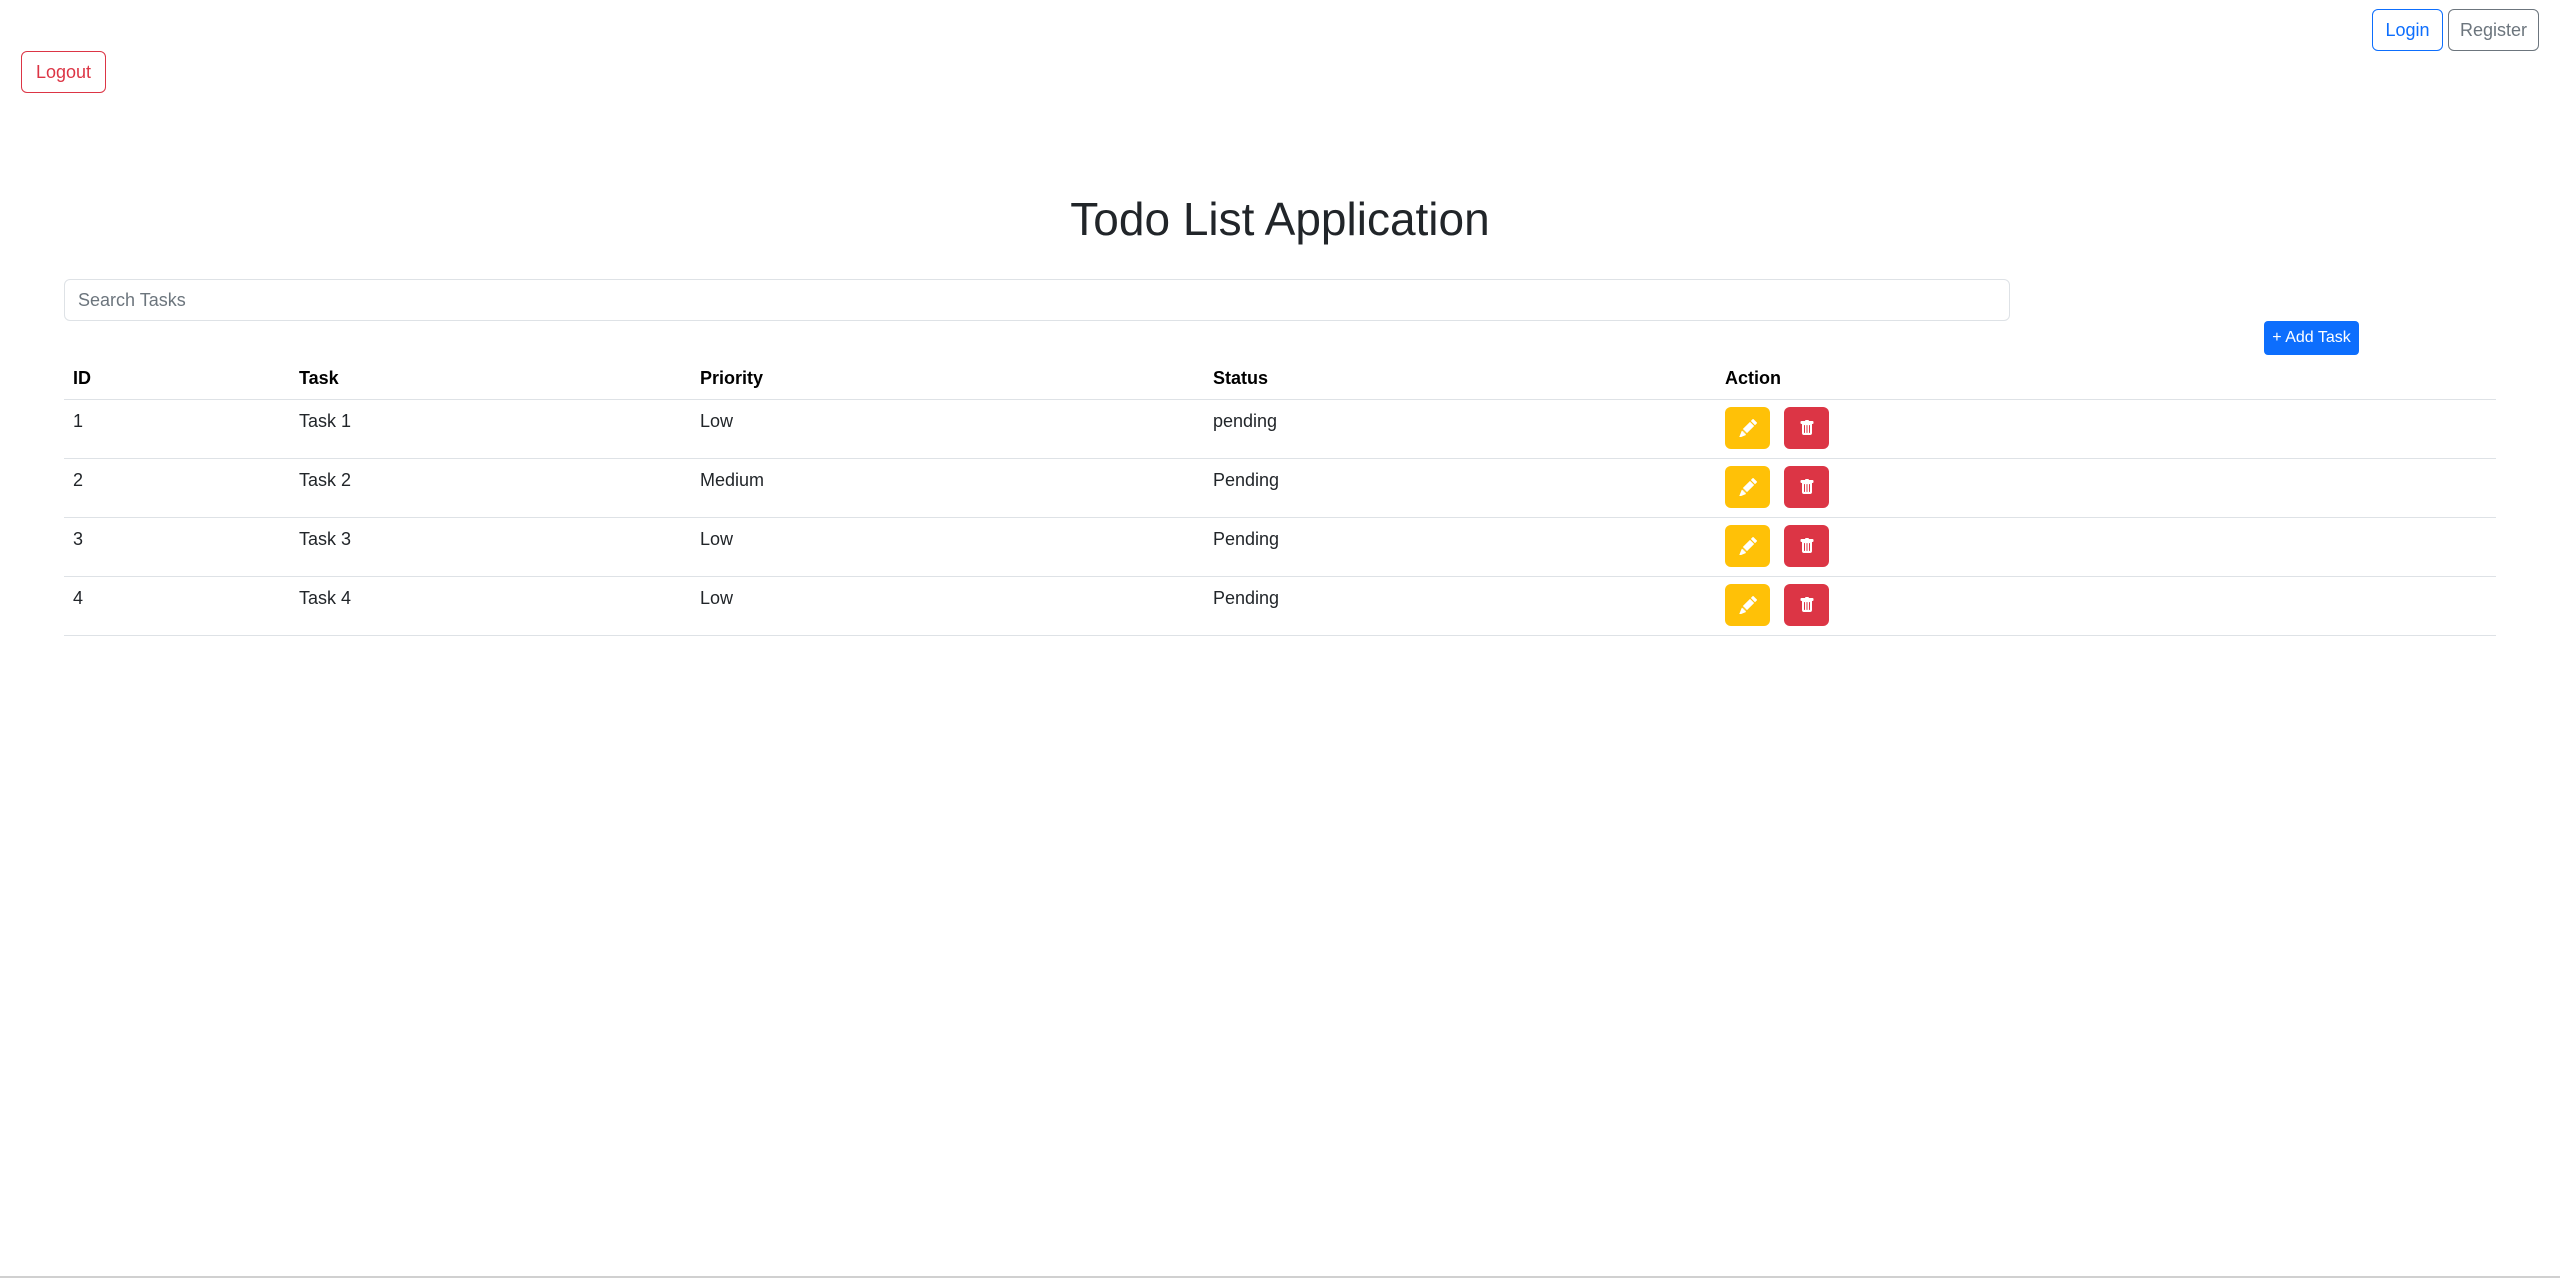 The image size is (2560, 1278). I want to click on table-header: ID Task Priority Status Action, so click(1280, 378).